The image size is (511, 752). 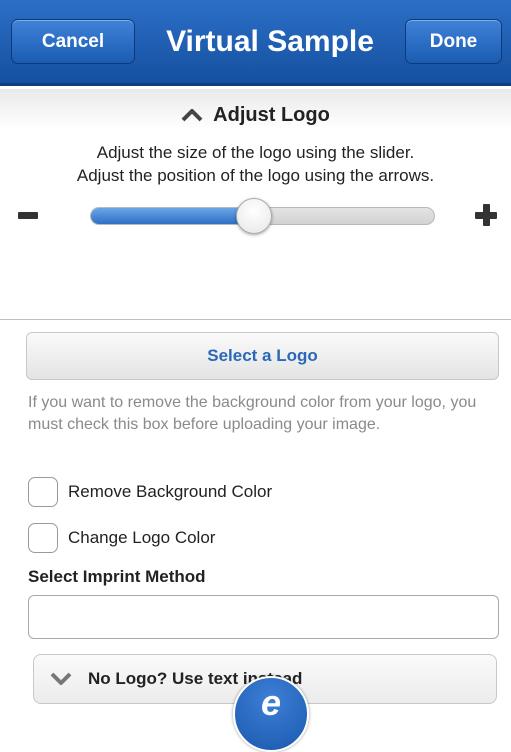 I want to click on adjust-logo-toggle: Adjust Logo, so click(x=255, y=115).